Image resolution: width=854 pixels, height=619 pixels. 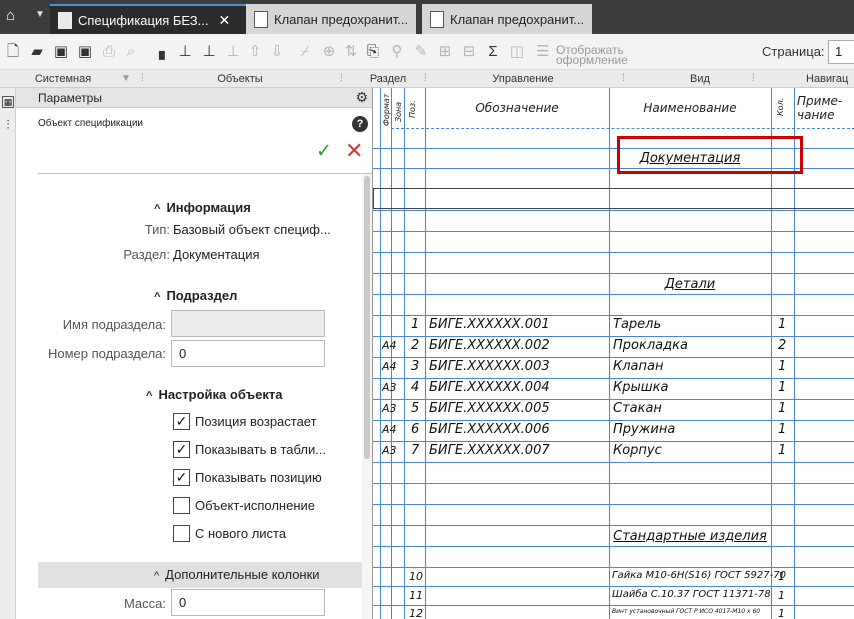 What do you see at coordinates (415, 408) in the screenshot?
I see `row-pos: 5` at bounding box center [415, 408].